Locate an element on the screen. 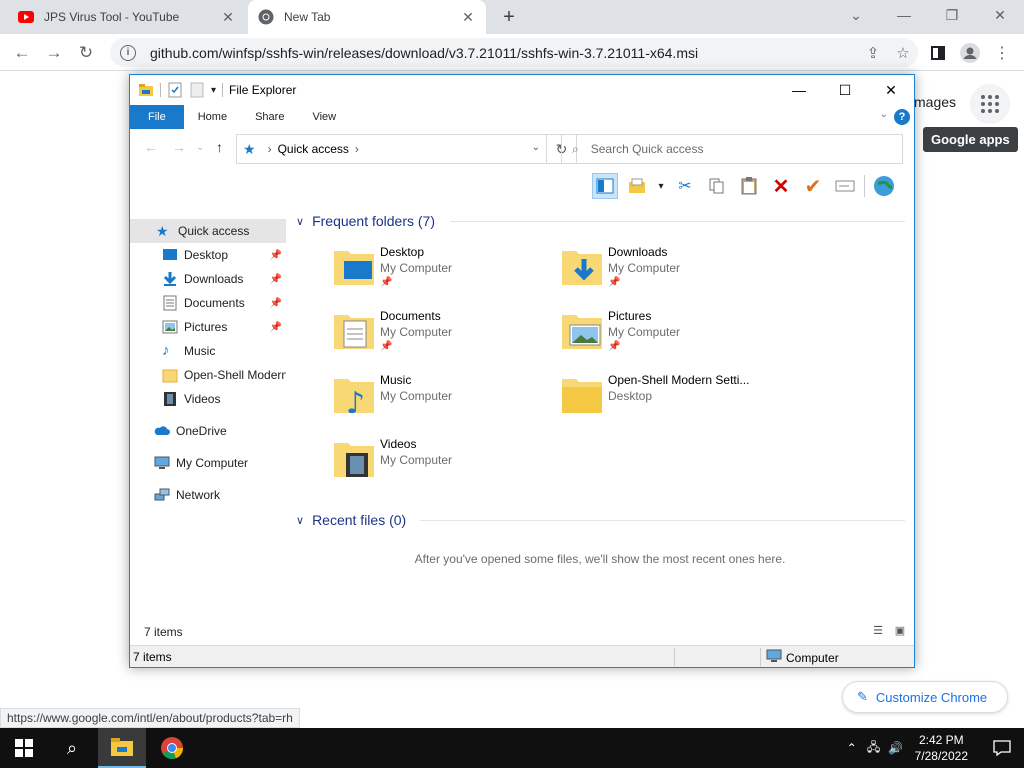 Image resolution: width=1024 pixels, height=768 pixels. explorer-window-controls: — ☐ ✕ is located at coordinates (845, 90).